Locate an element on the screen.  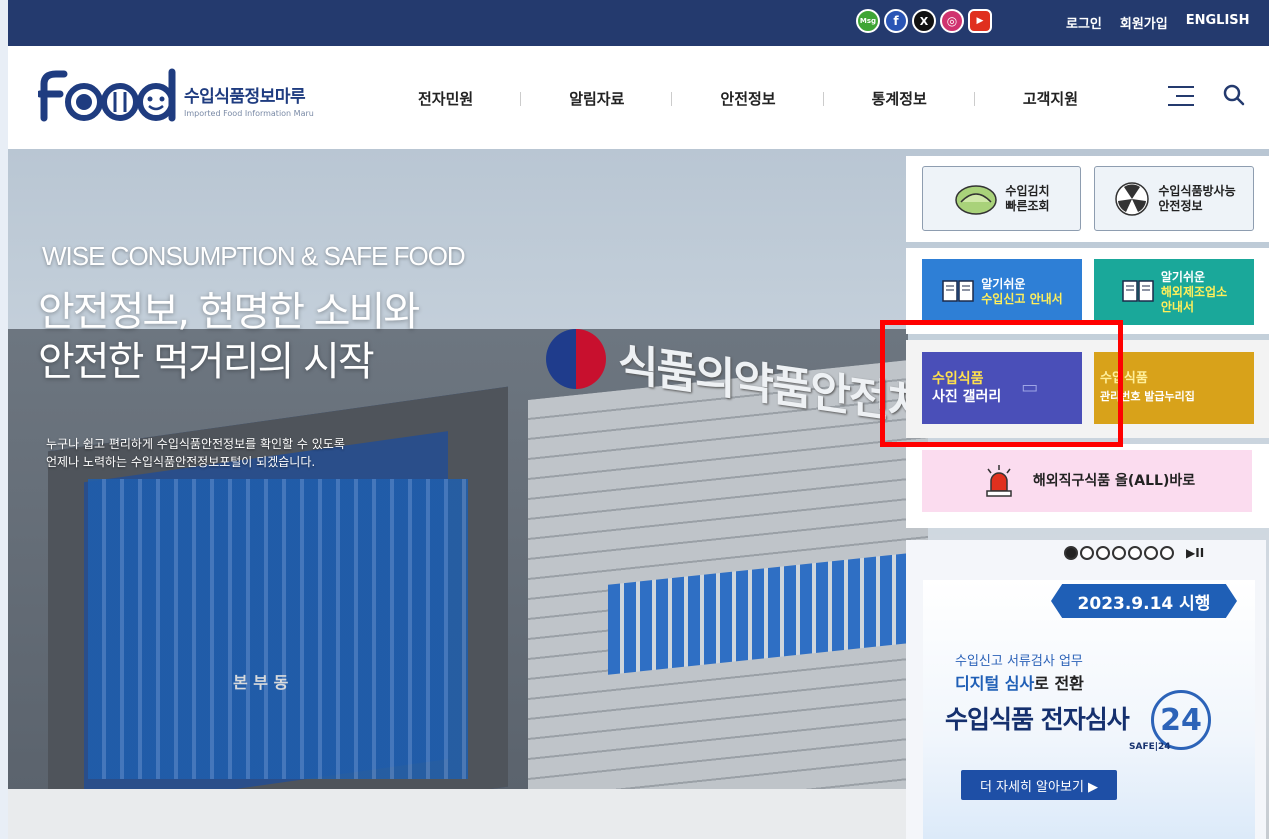
overseas-guide-label: 알기쉬운 해외제조업소 안내서 is located at coordinates (1194, 292).